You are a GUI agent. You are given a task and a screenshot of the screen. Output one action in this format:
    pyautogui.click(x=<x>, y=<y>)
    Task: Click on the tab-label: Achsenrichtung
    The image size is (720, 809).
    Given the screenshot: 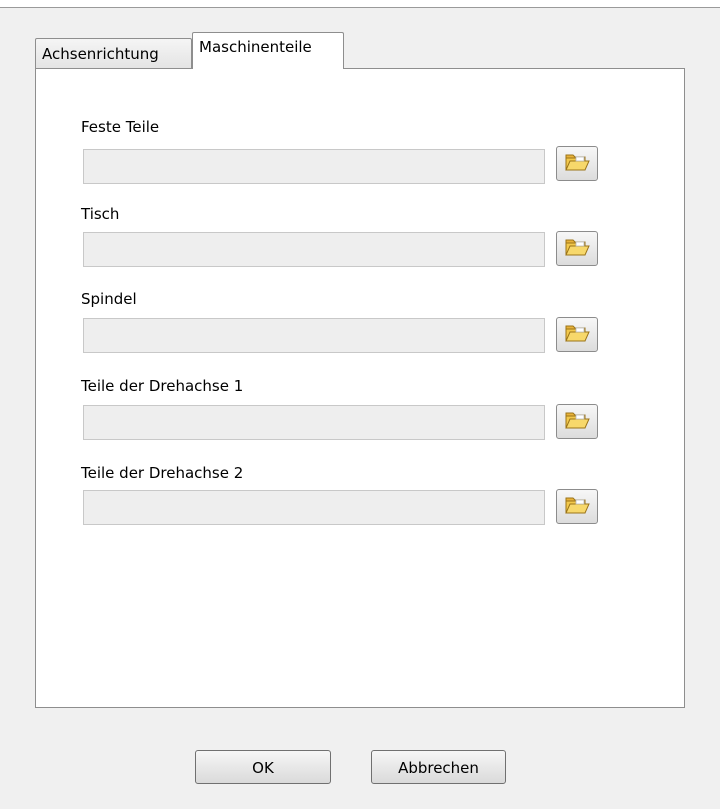 What is the action you would take?
    pyautogui.click(x=100, y=54)
    